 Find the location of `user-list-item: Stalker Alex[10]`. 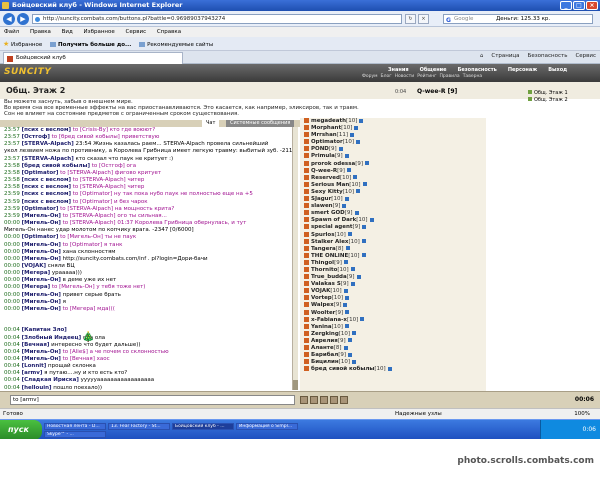

user-list-item: Stalker Alex[10] is located at coordinates (395, 242).